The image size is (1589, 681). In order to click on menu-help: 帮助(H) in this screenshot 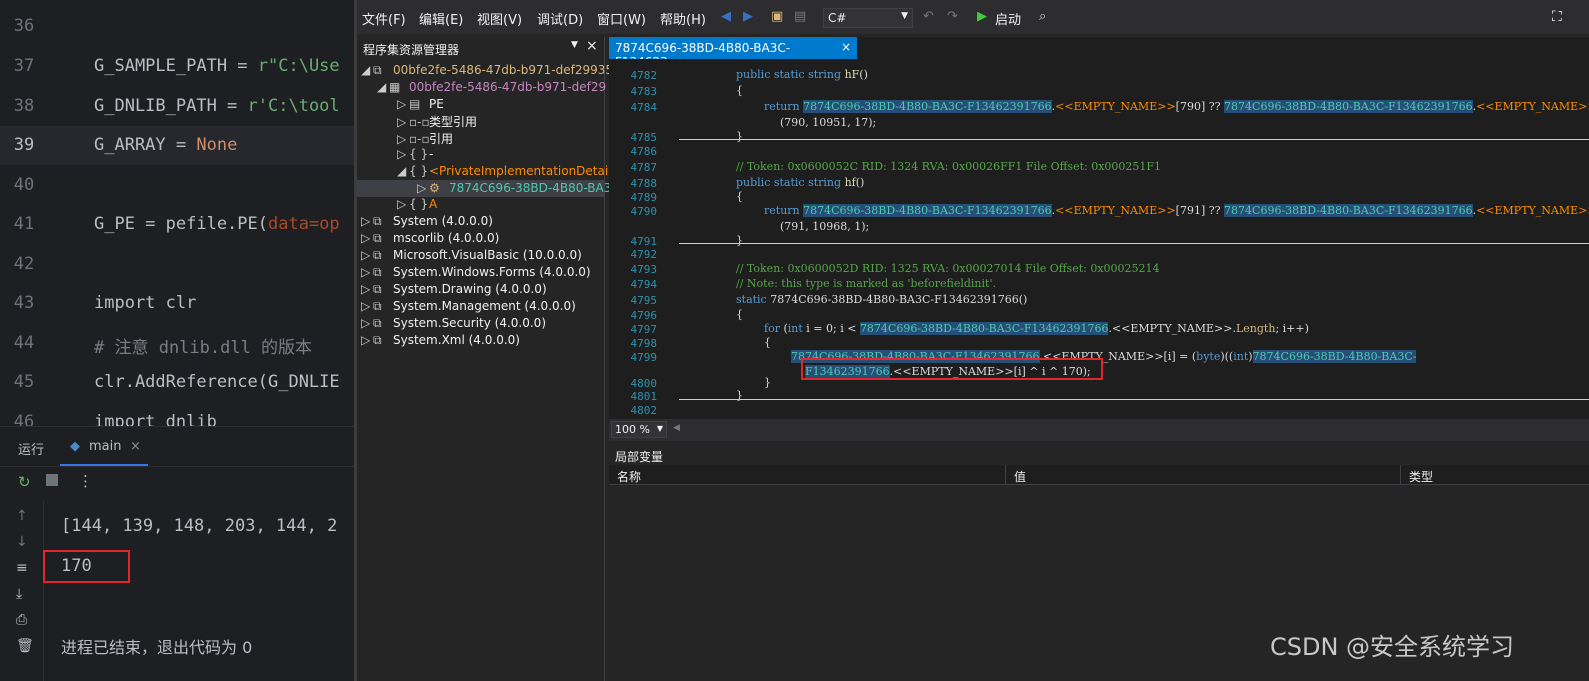, I will do `click(683, 18)`.